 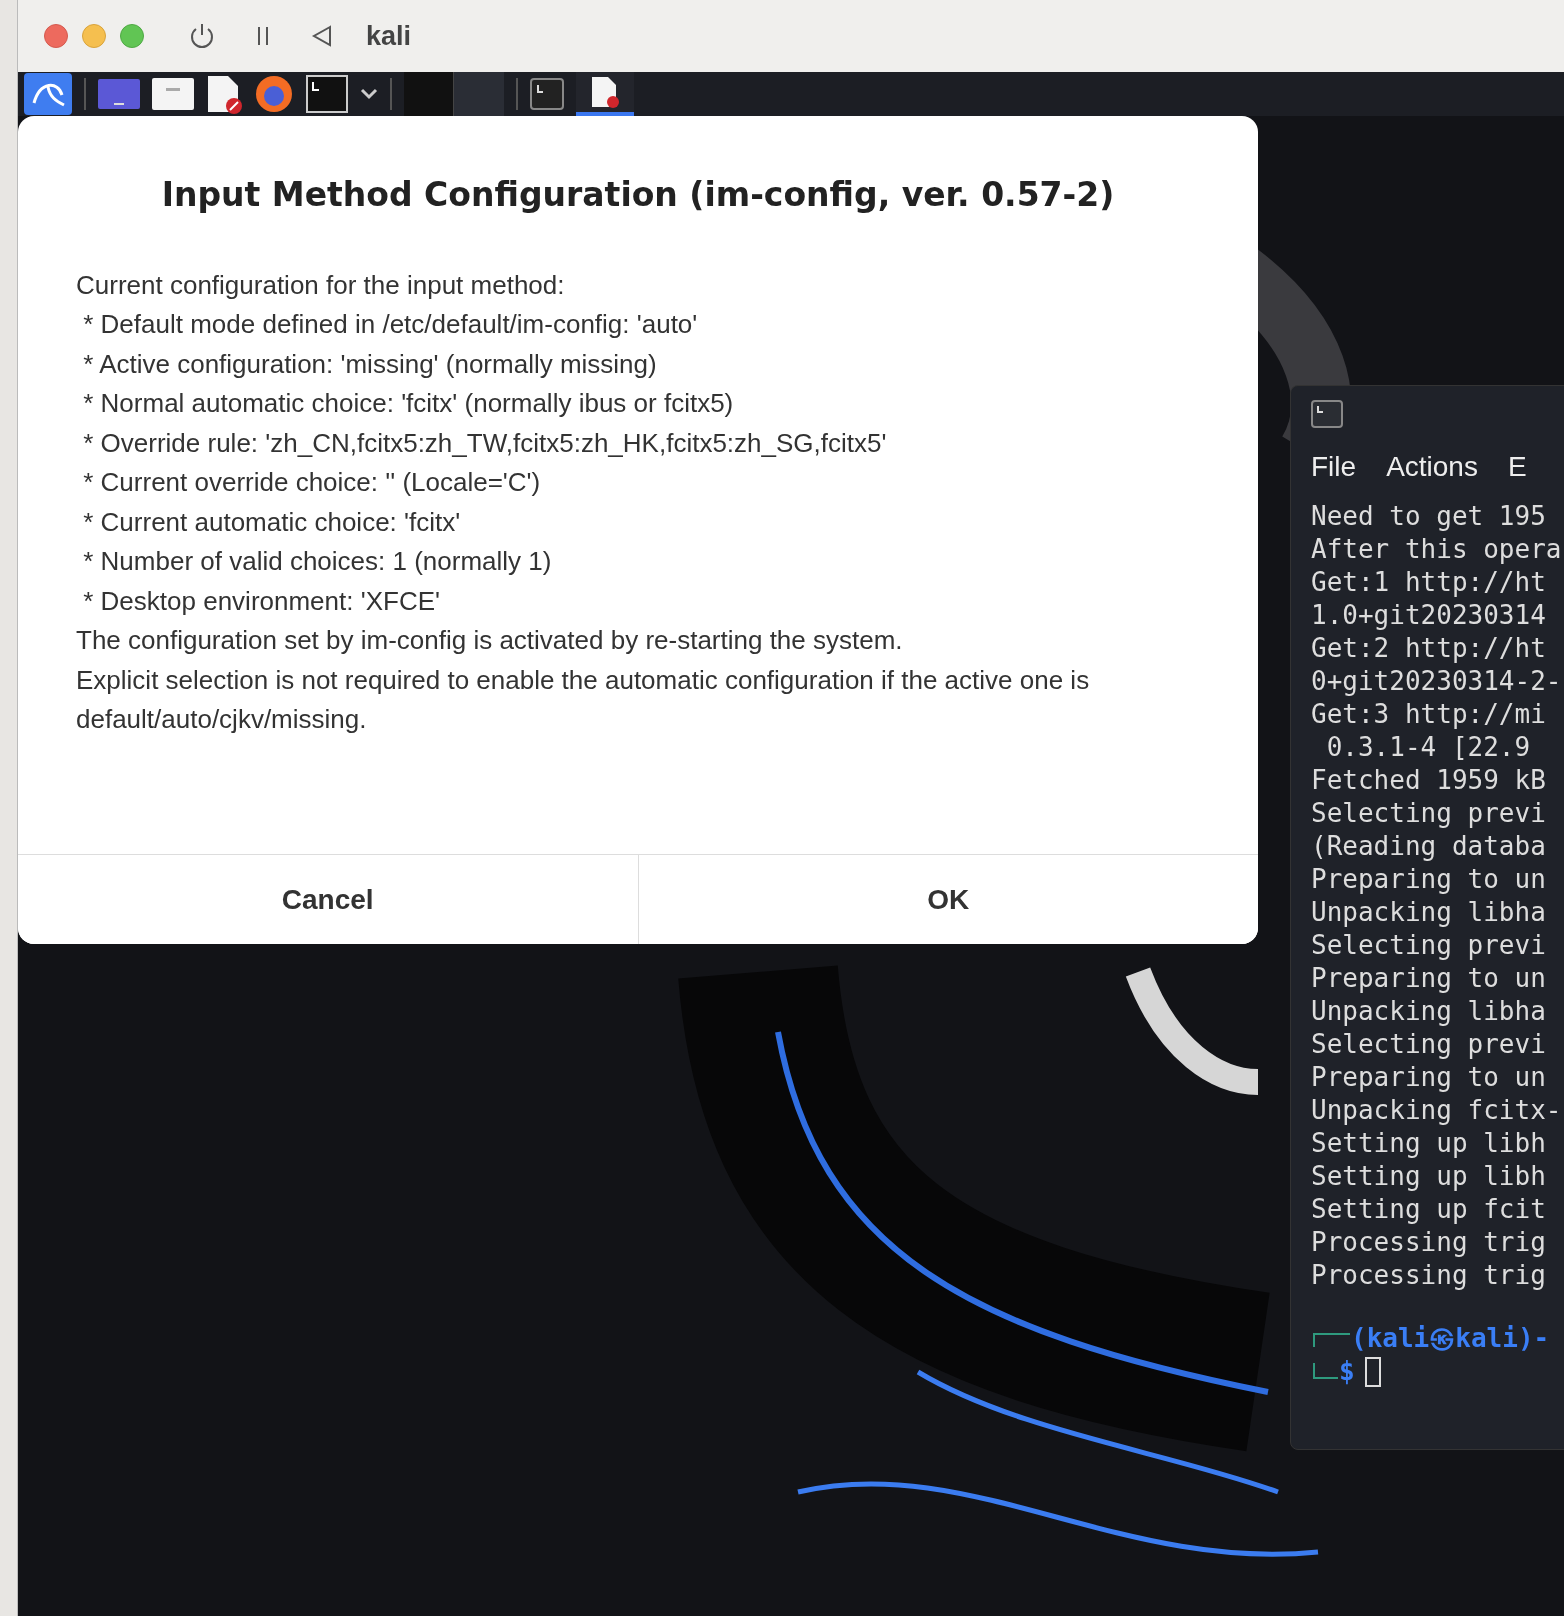 What do you see at coordinates (583, 699) in the screenshot?
I see `message-line: Explicit selection is not required to enable the automatic configuration if the active one is default/auto/cjkv/missing.` at bounding box center [583, 699].